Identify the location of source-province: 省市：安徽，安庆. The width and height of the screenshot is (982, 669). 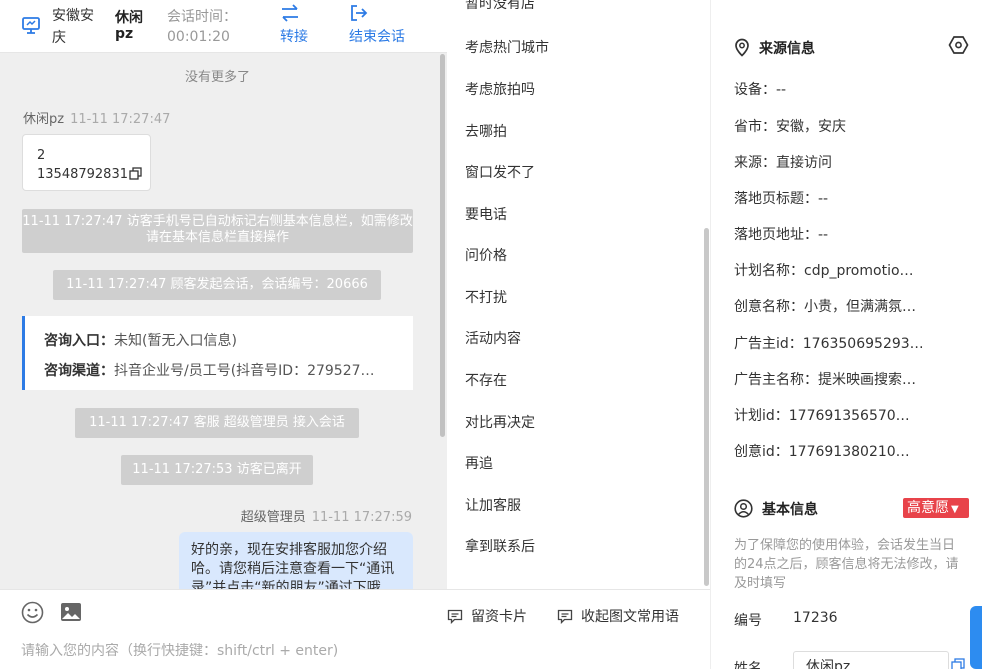
(790, 127).